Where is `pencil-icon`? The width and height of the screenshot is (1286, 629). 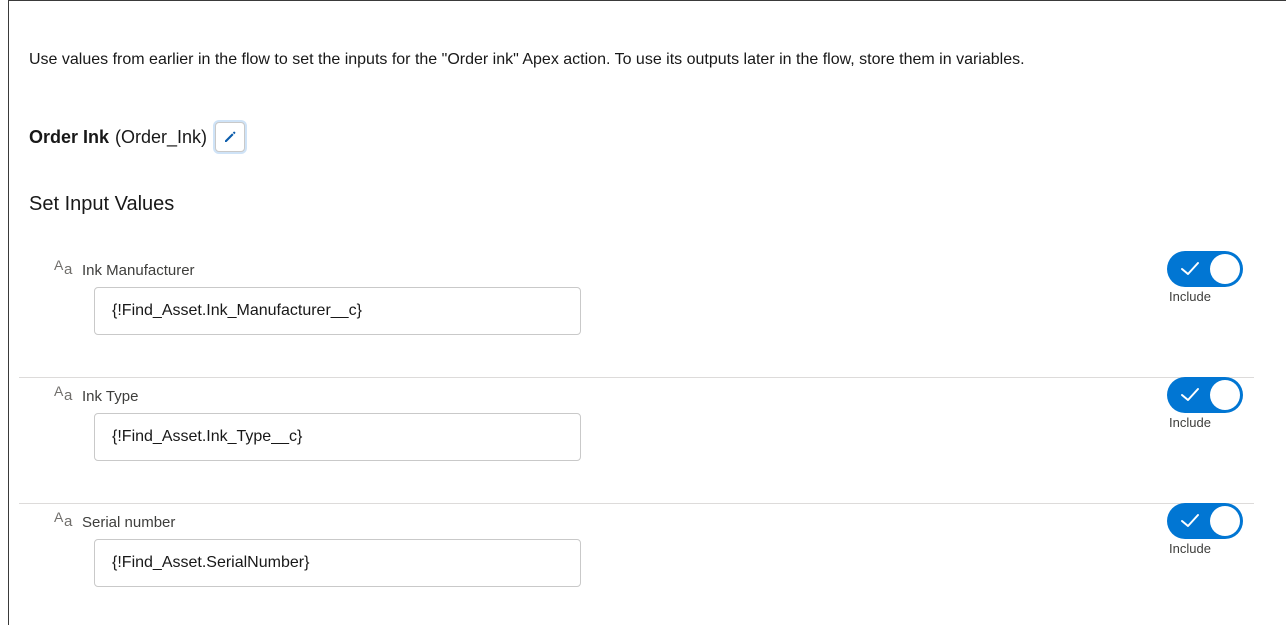 pencil-icon is located at coordinates (230, 136).